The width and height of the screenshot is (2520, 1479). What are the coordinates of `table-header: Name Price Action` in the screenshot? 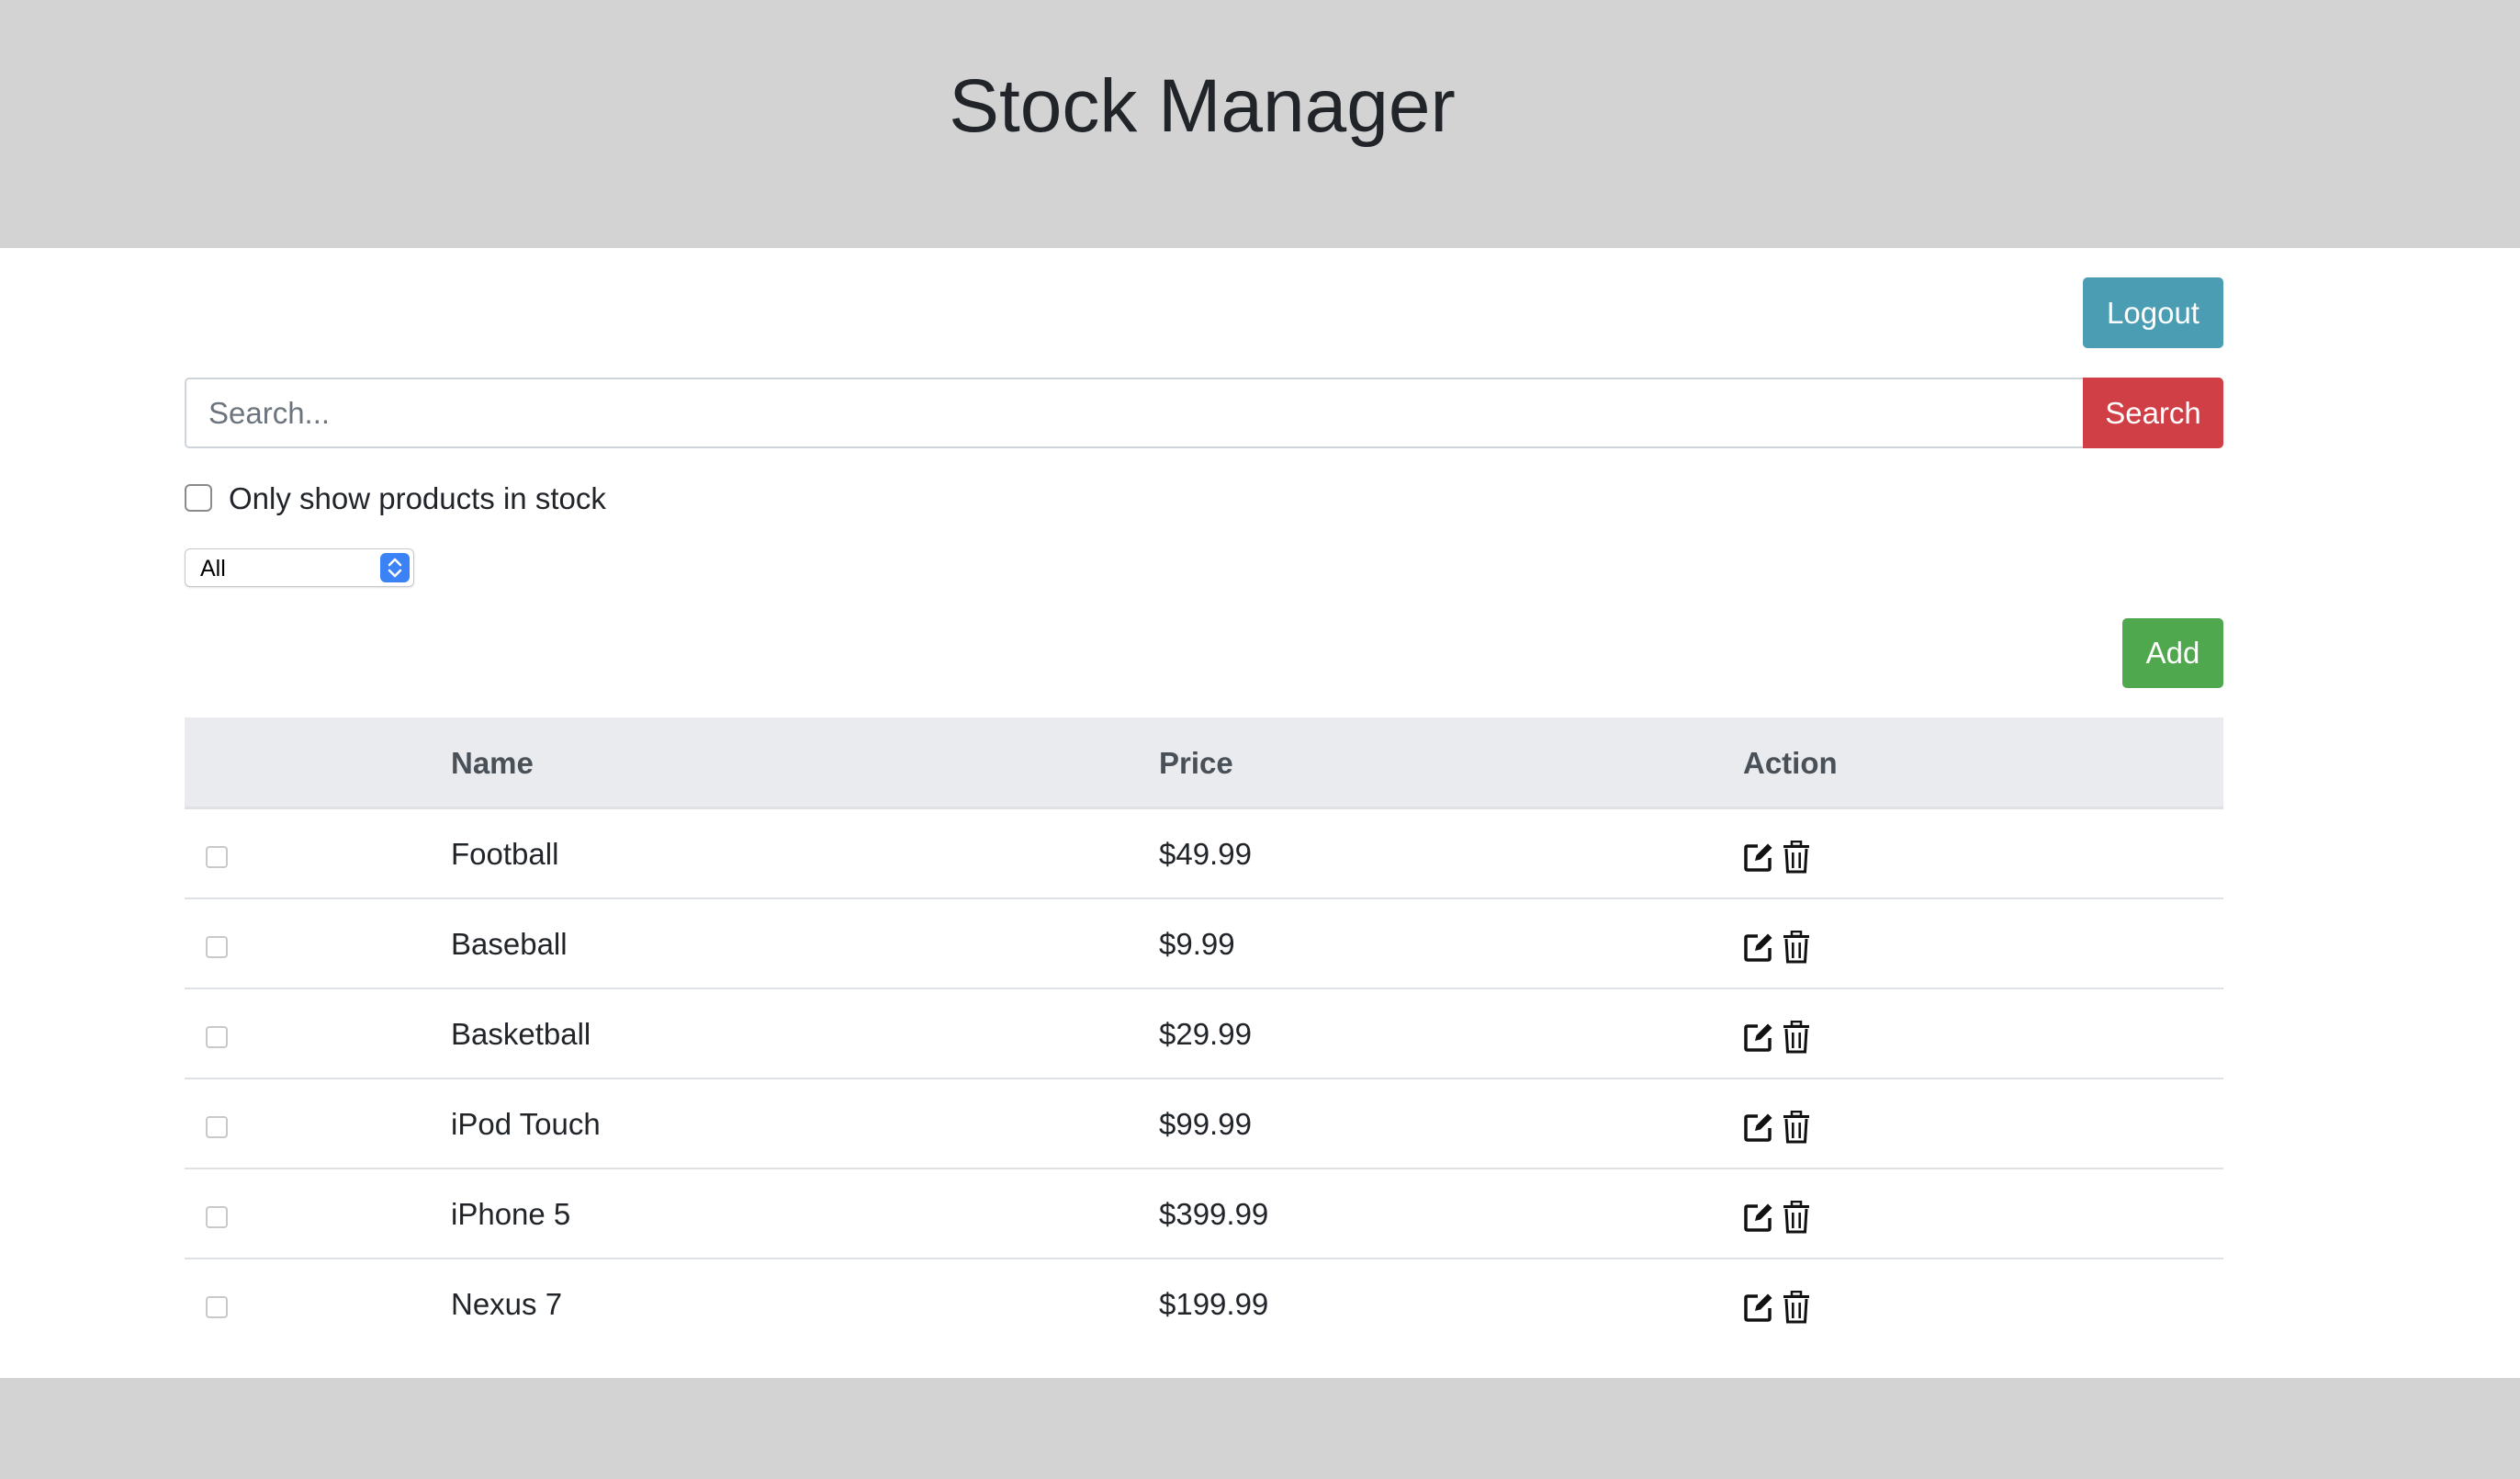 It's located at (1204, 763).